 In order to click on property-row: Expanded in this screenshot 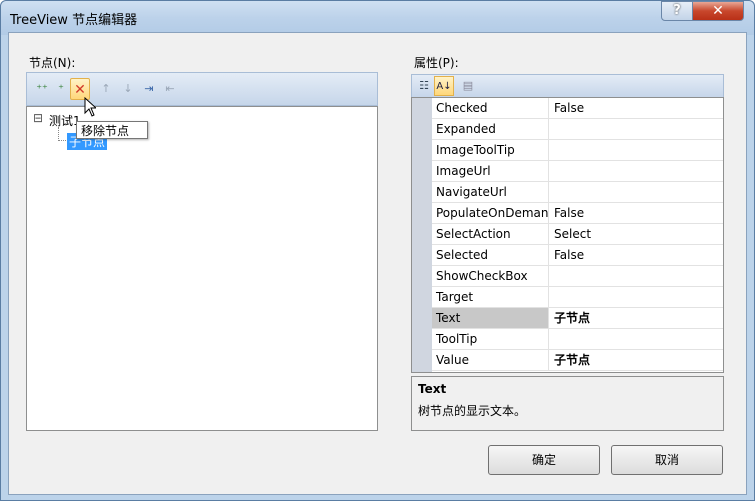, I will do `click(577, 129)`.